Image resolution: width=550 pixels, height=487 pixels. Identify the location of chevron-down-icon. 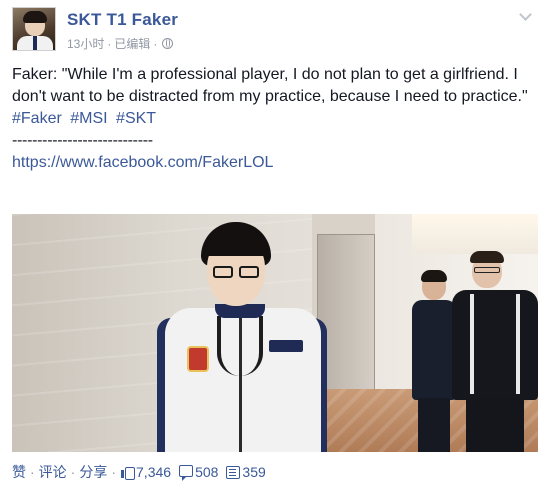
(525, 16).